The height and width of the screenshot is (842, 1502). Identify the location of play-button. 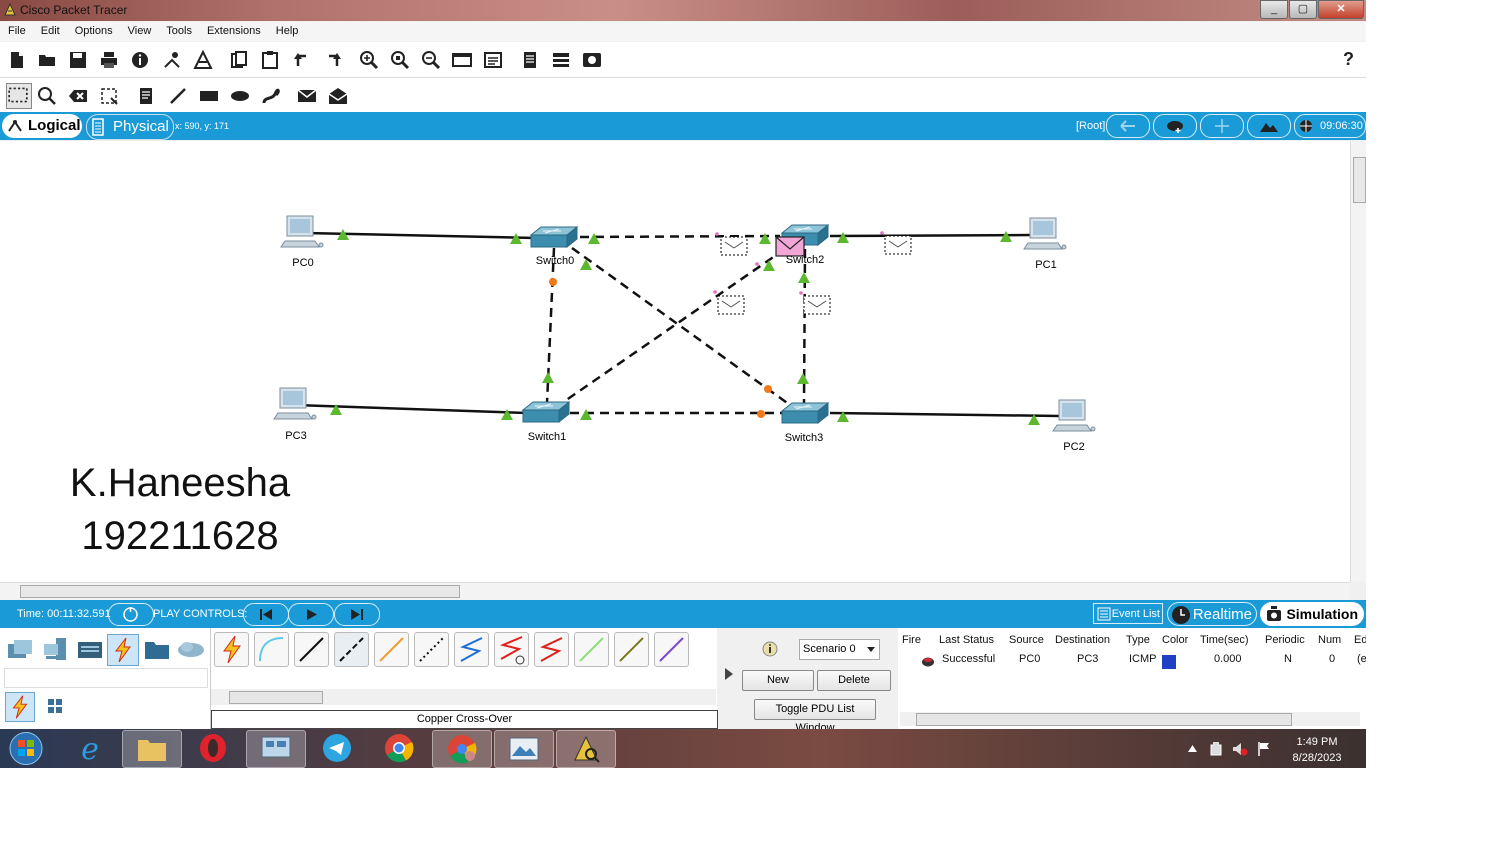
(311, 614).